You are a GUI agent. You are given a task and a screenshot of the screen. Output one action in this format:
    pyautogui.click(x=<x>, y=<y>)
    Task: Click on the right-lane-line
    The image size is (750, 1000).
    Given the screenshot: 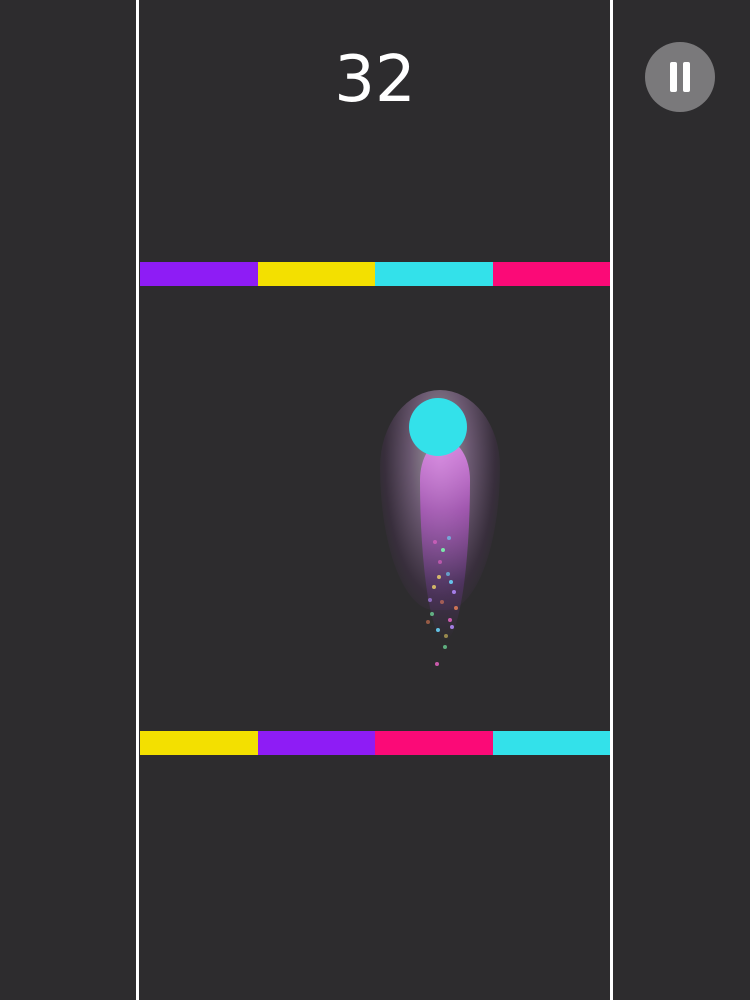 What is the action you would take?
    pyautogui.click(x=611, y=500)
    